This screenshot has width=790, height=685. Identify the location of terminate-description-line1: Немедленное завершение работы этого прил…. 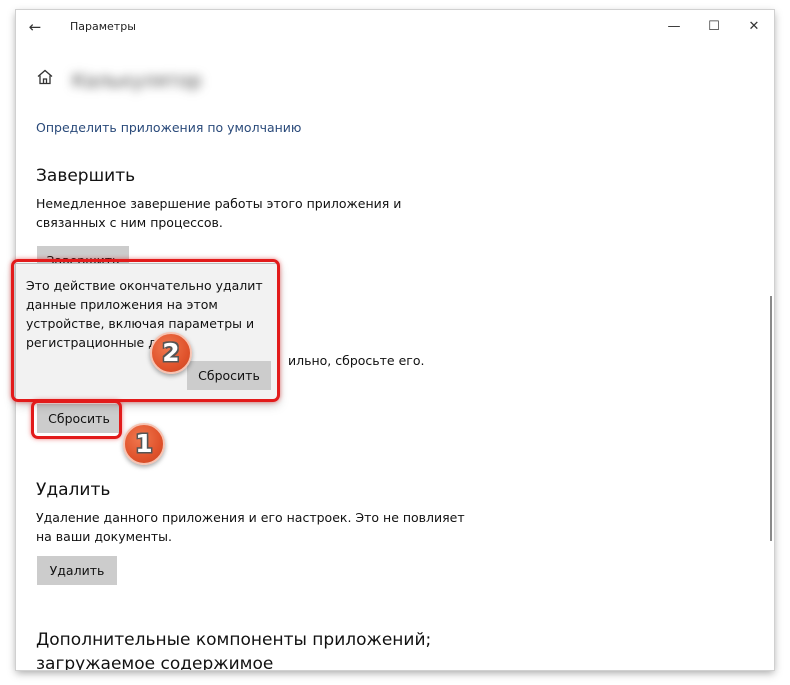
(219, 203).